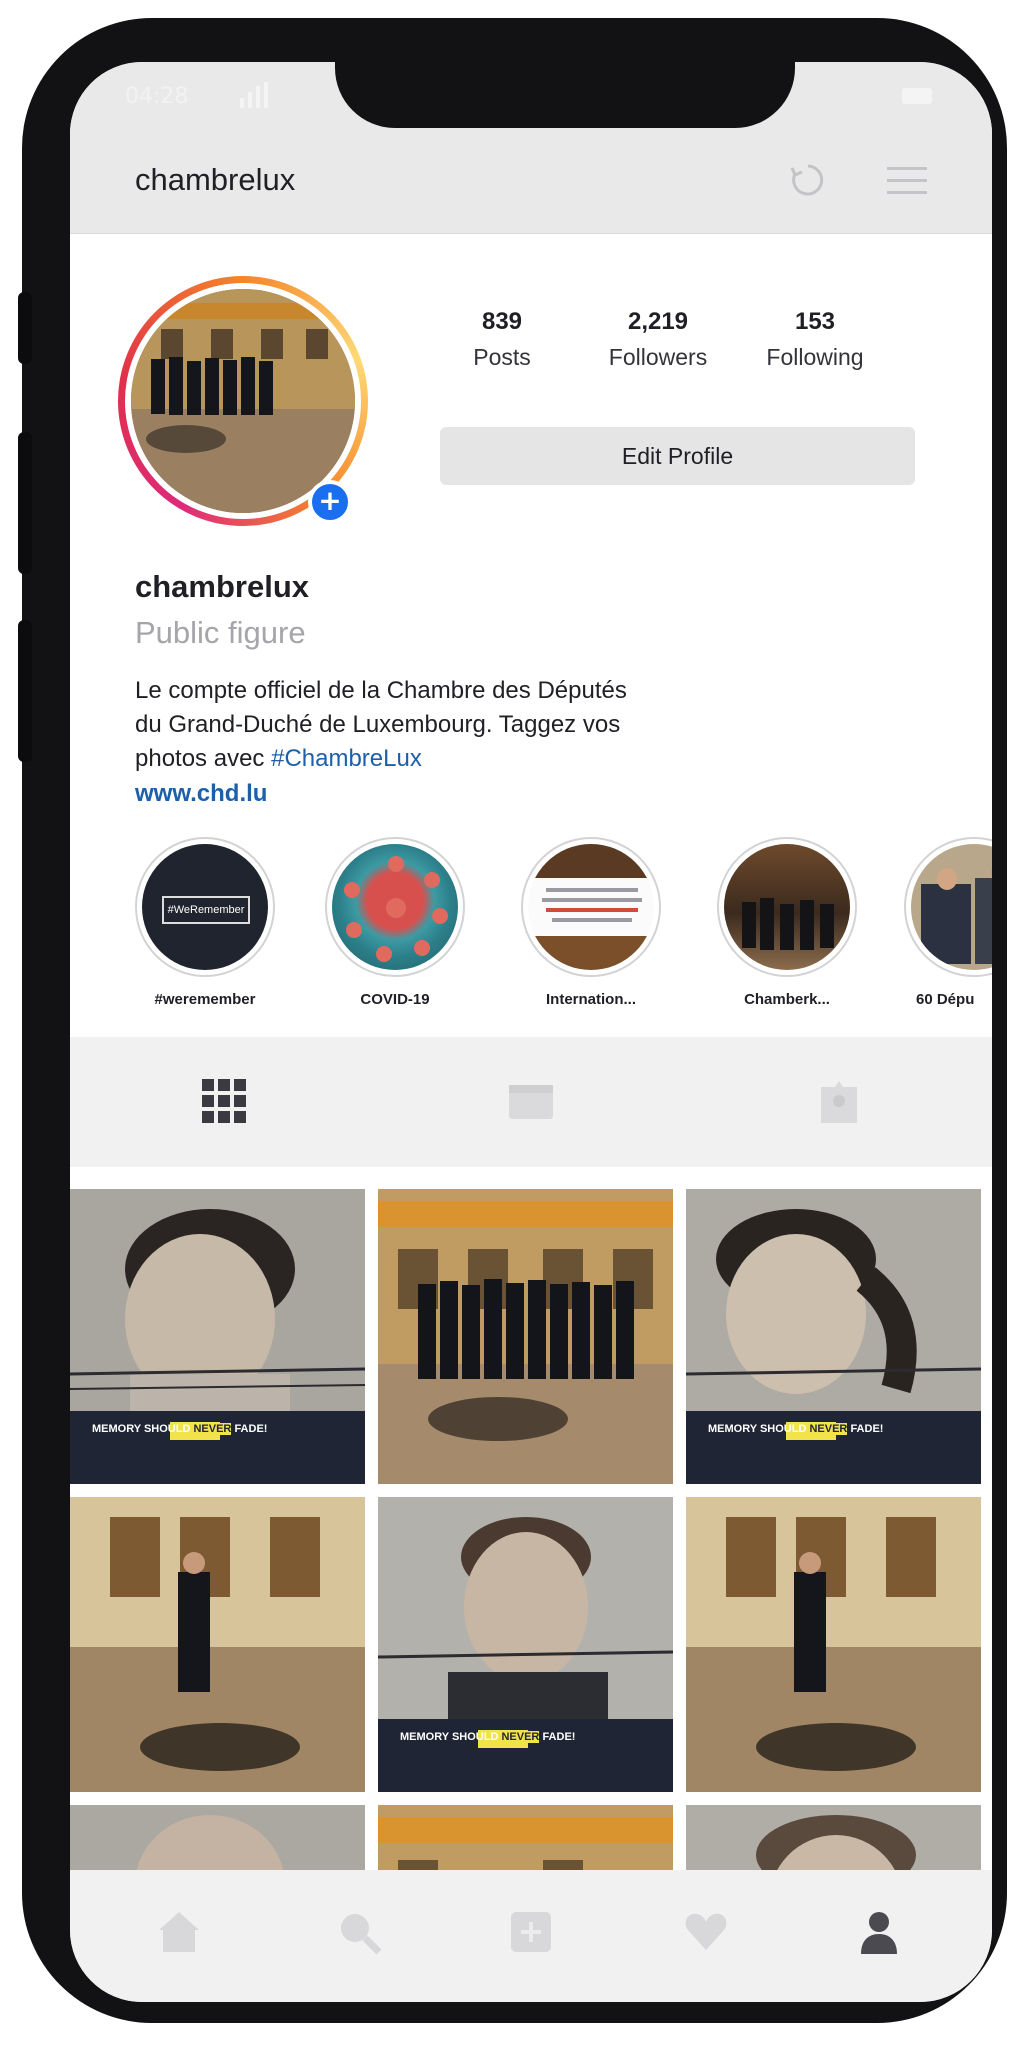 Image resolution: width=1015 pixels, height=2049 pixels. Describe the element at coordinates (815, 339) in the screenshot. I see `stat-following: 153 Following` at that location.